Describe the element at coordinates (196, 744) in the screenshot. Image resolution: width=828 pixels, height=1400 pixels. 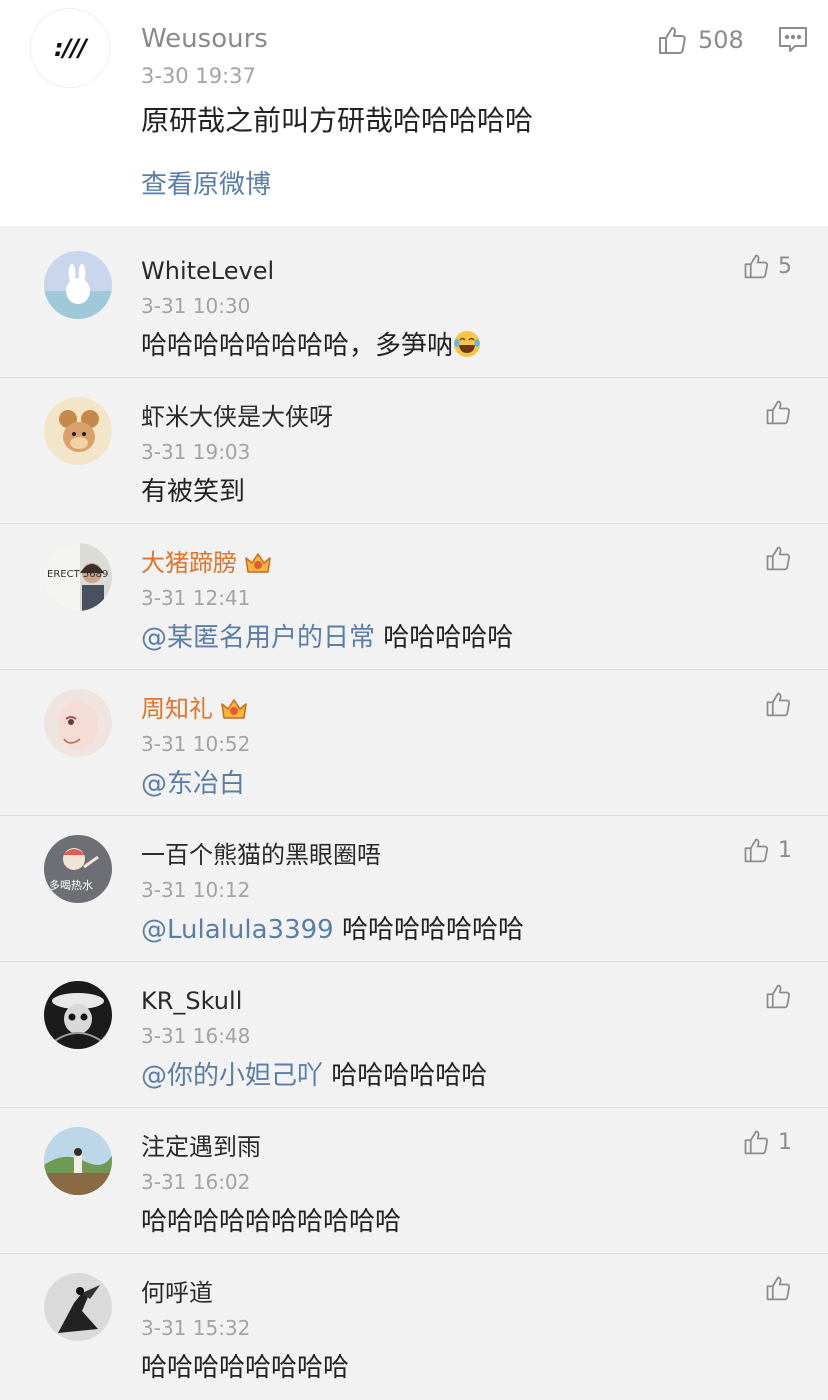
I see `timestamp: 3-31 10:52` at that location.